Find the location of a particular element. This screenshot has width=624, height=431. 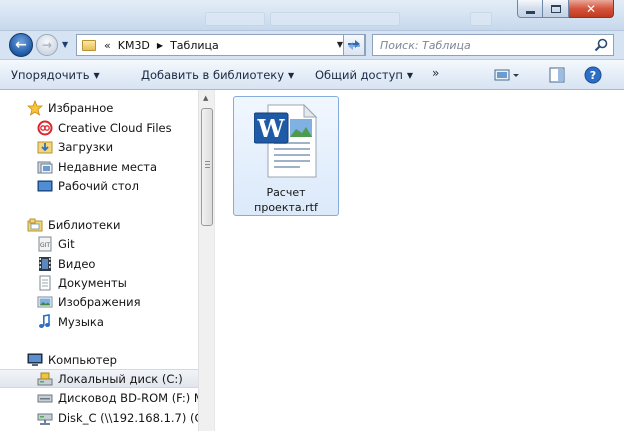

nav-item-label: Загрузки is located at coordinates (86, 146).